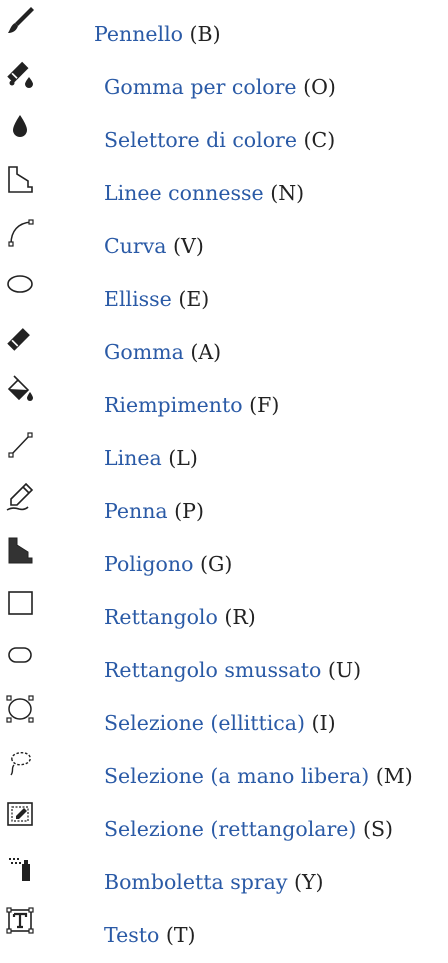 Image resolution: width=448 pixels, height=963 pixels. Describe the element at coordinates (309, 882) in the screenshot. I see `shortcut-key: (Y)` at that location.